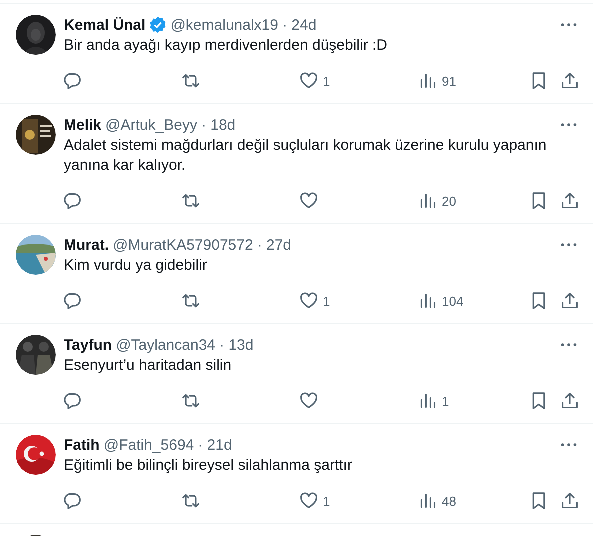 This screenshot has width=593, height=536. What do you see at coordinates (237, 345) in the screenshot?
I see `post-time: · 13d` at bounding box center [237, 345].